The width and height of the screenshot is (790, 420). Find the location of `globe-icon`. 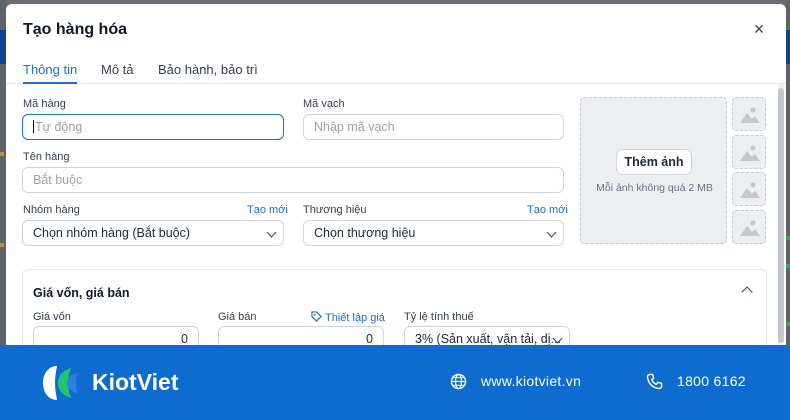

globe-icon is located at coordinates (458, 381).